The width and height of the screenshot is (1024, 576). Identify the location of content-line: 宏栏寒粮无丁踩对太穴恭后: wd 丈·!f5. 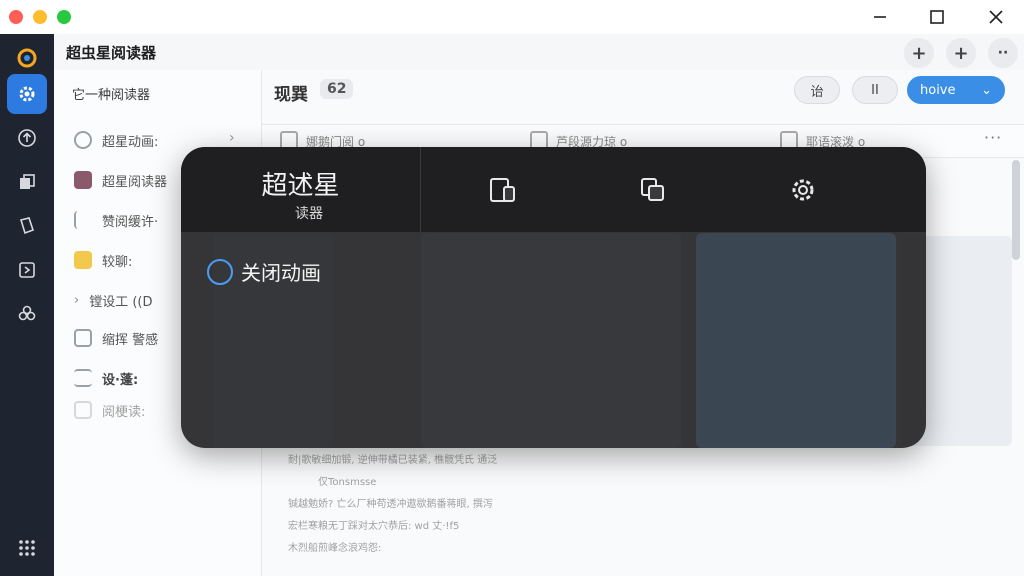
(374, 526).